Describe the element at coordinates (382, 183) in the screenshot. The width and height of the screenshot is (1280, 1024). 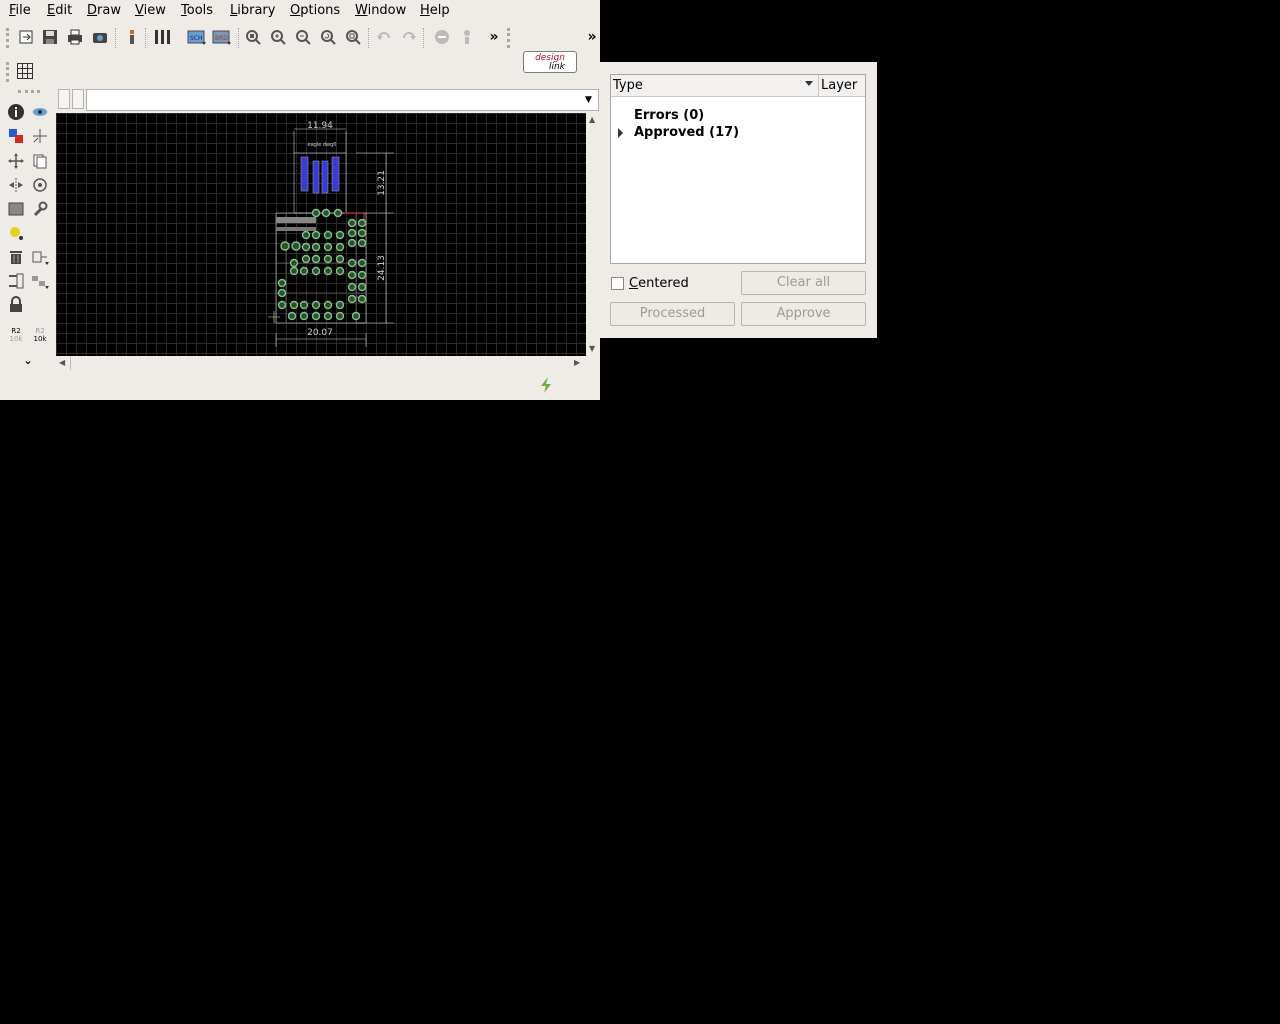
I see `dimension-right-upper-label: 13.21` at that location.